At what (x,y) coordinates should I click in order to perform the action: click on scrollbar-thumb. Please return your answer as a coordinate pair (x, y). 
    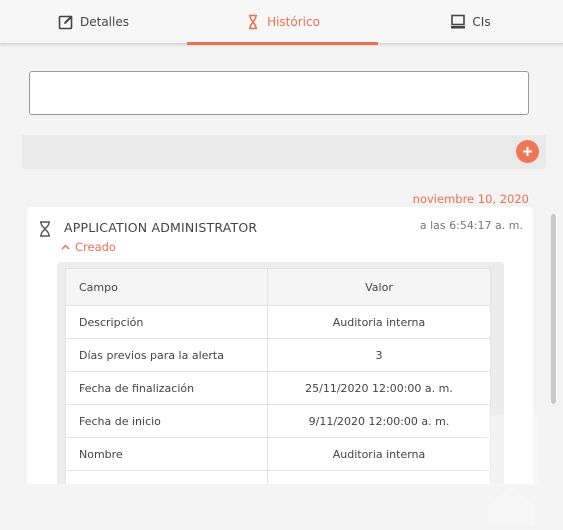
    Looking at the image, I should click on (553, 309).